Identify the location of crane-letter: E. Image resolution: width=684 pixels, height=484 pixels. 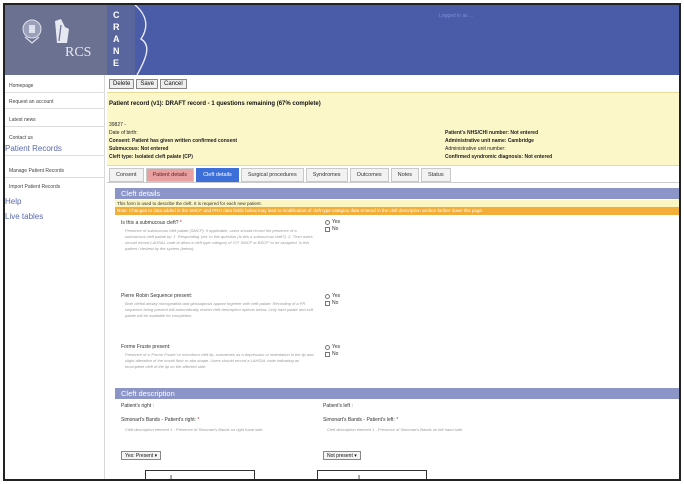
(116, 63).